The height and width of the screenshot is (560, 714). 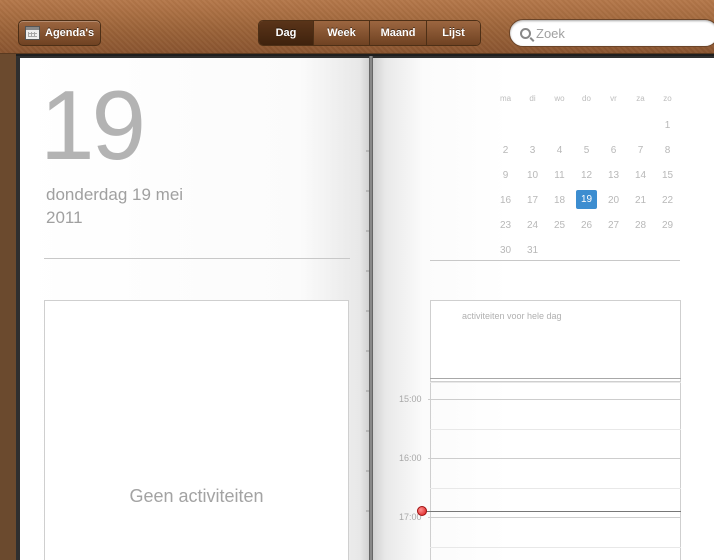 What do you see at coordinates (616, 33) in the screenshot?
I see `search-input` at bounding box center [616, 33].